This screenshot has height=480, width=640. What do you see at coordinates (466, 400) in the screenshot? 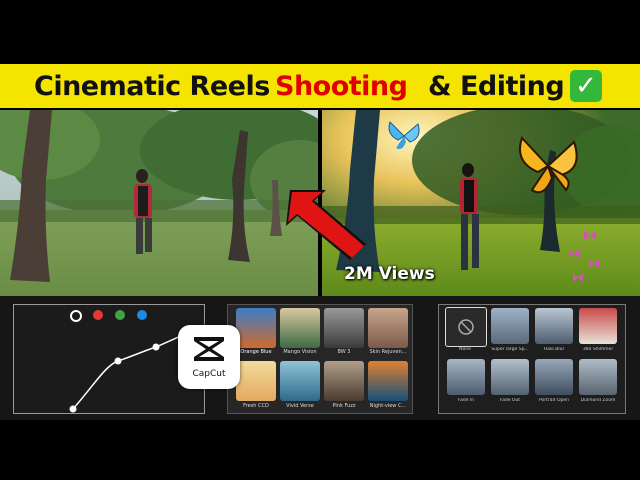
I see `transition-label: Fade In` at bounding box center [466, 400].